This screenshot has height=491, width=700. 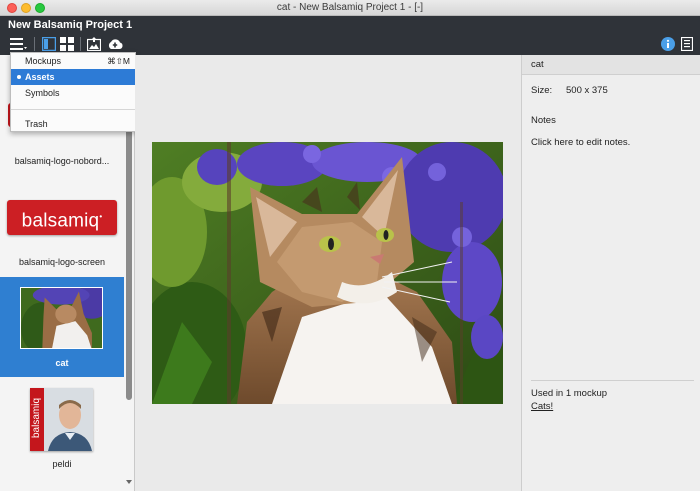 What do you see at coordinates (94, 44) in the screenshot?
I see `import-image-icon` at bounding box center [94, 44].